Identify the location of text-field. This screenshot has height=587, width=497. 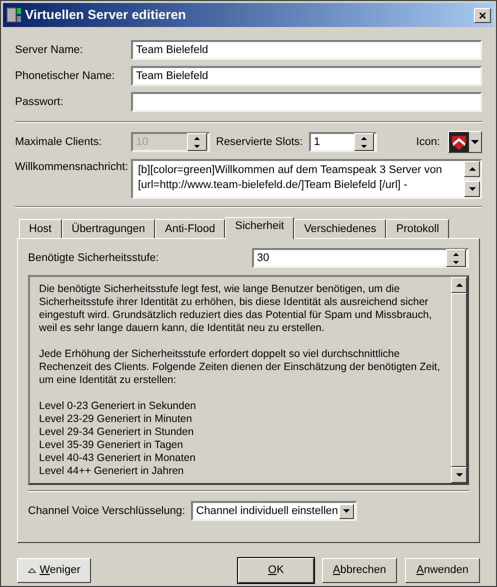
(306, 102).